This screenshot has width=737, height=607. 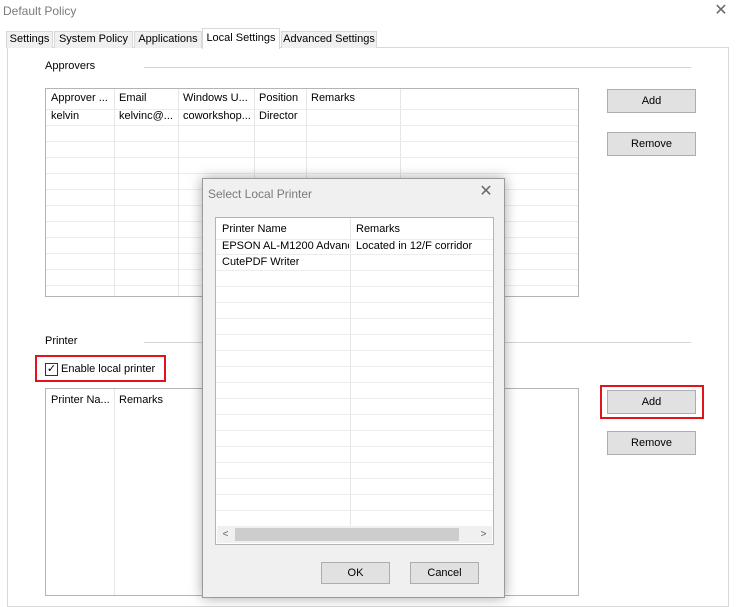 What do you see at coordinates (333, 98) in the screenshot?
I see `column-header-remarks: Remarks` at bounding box center [333, 98].